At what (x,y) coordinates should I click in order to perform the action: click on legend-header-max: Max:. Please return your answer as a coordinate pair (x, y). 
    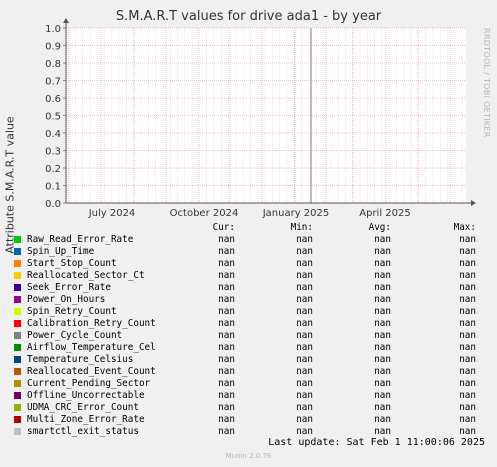
    Looking at the image, I should click on (464, 227).